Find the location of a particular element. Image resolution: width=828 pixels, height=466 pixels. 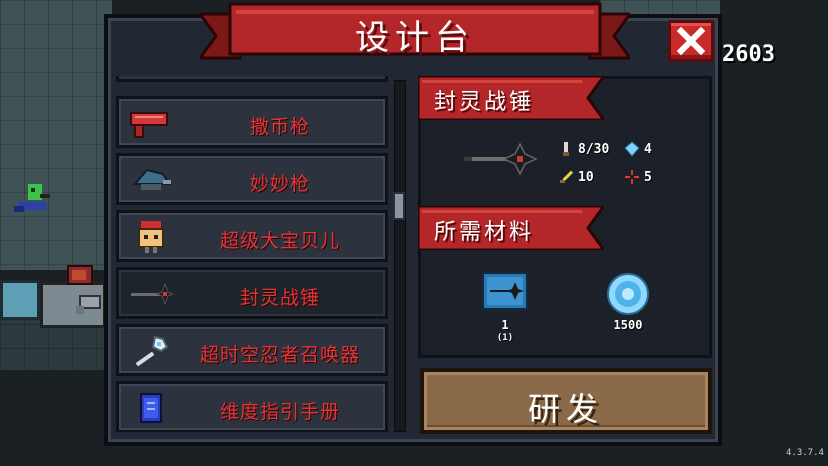

list-item: 维度指引手册 is located at coordinates (252, 406).